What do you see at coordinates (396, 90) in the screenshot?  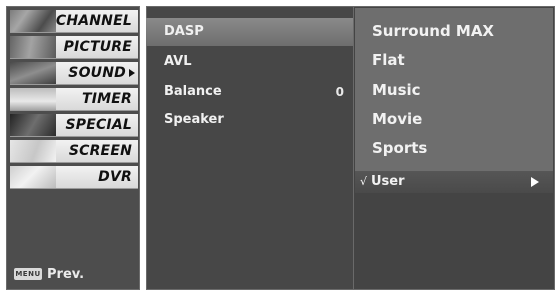 I see `option-label: Music` at bounding box center [396, 90].